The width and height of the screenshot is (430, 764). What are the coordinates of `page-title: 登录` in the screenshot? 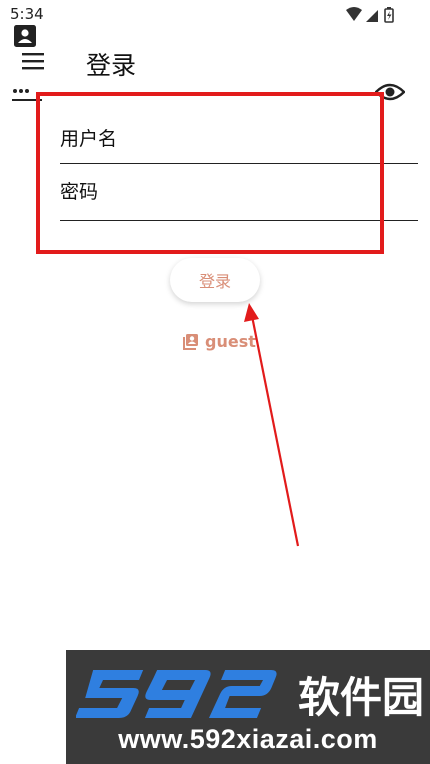 It's located at (111, 65).